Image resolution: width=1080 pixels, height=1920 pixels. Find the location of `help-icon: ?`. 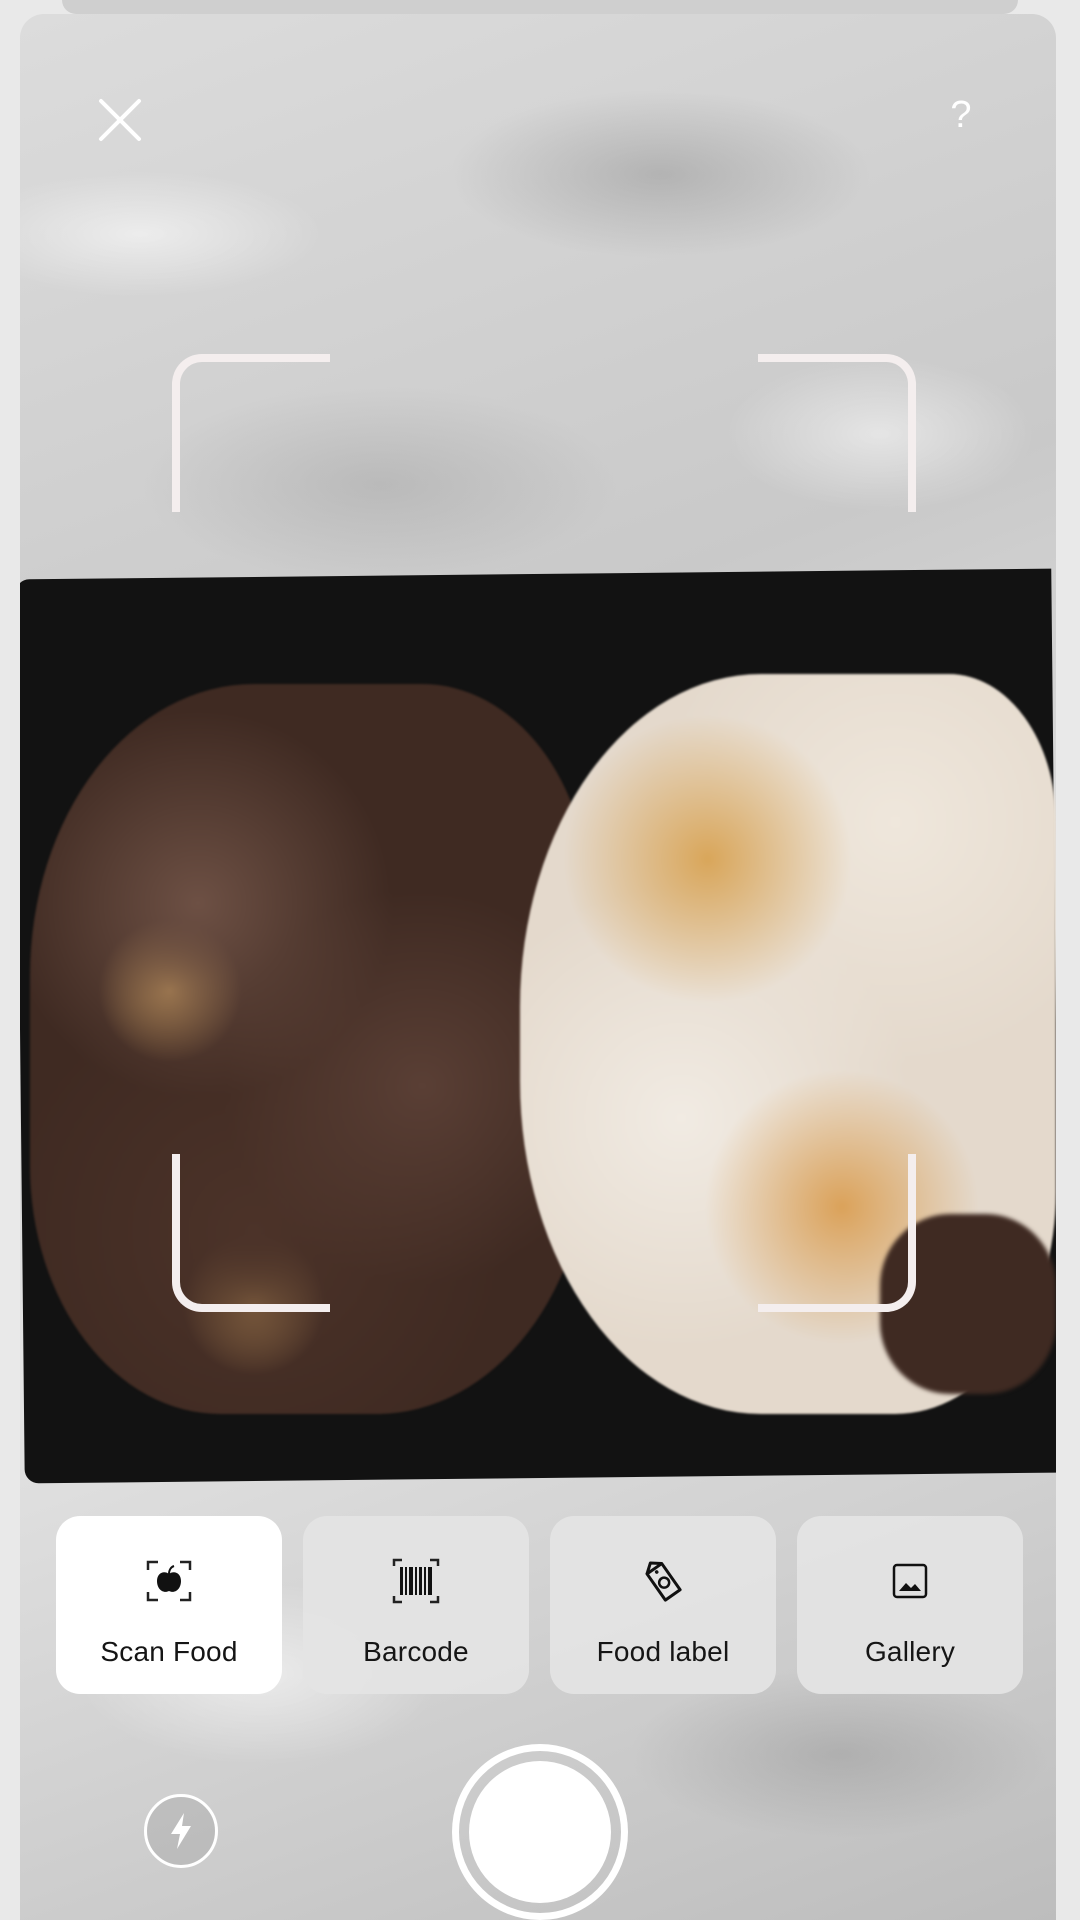

help-icon: ? is located at coordinates (961, 114).